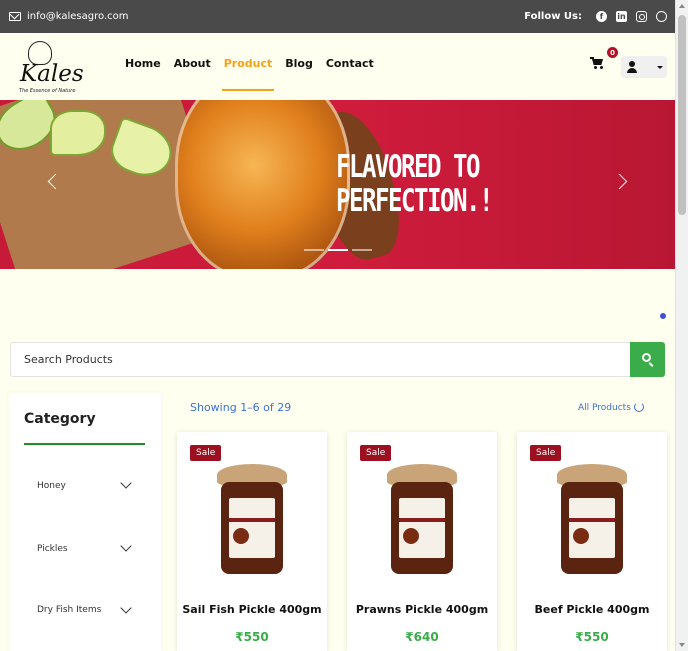 The image size is (688, 651). I want to click on floating-indicator, so click(663, 316).